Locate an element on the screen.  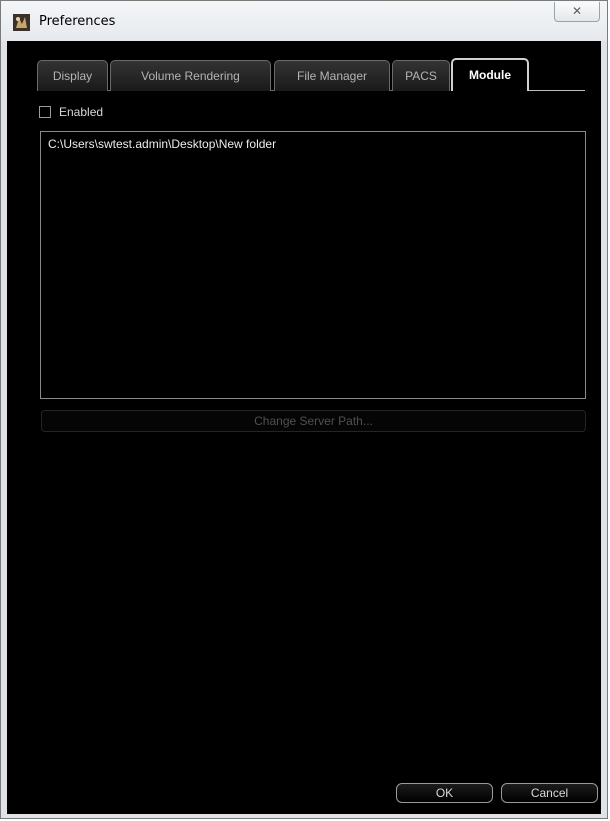
window-title: Preferences is located at coordinates (77, 21).